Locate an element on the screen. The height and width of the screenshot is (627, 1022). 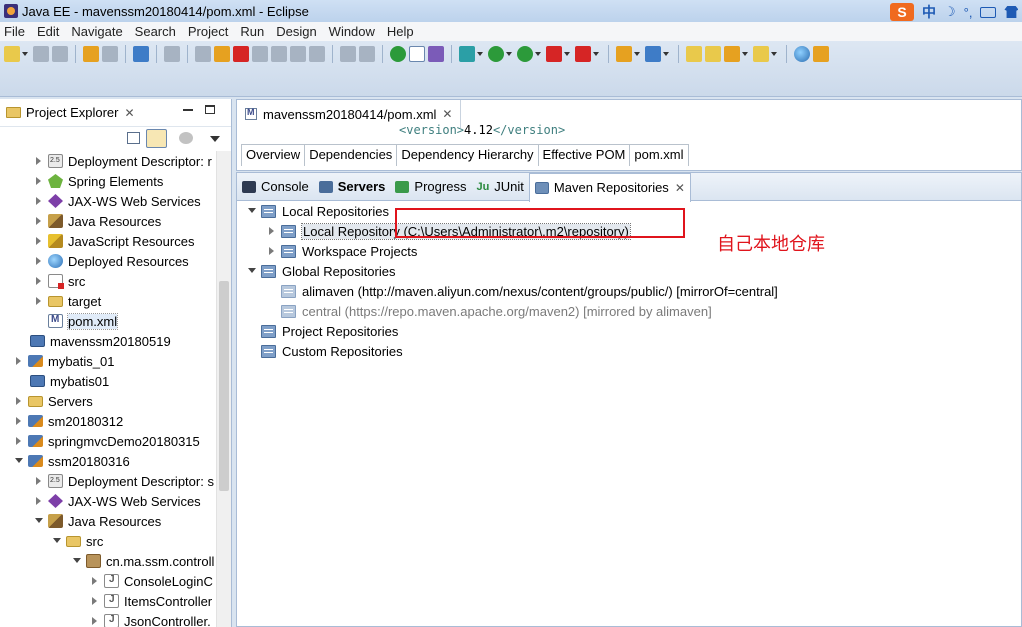
tree-item: target is located at coordinates (108, 301).